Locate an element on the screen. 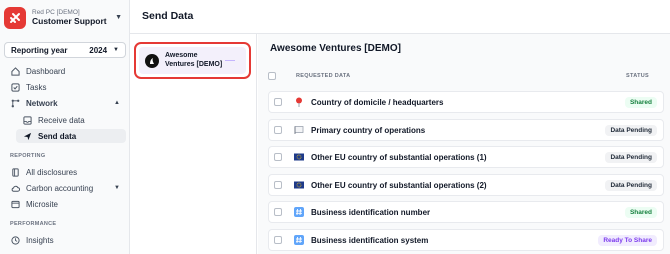 The height and width of the screenshot is (254, 670). sidebar-item-dashboard: Dashboard is located at coordinates (65, 71).